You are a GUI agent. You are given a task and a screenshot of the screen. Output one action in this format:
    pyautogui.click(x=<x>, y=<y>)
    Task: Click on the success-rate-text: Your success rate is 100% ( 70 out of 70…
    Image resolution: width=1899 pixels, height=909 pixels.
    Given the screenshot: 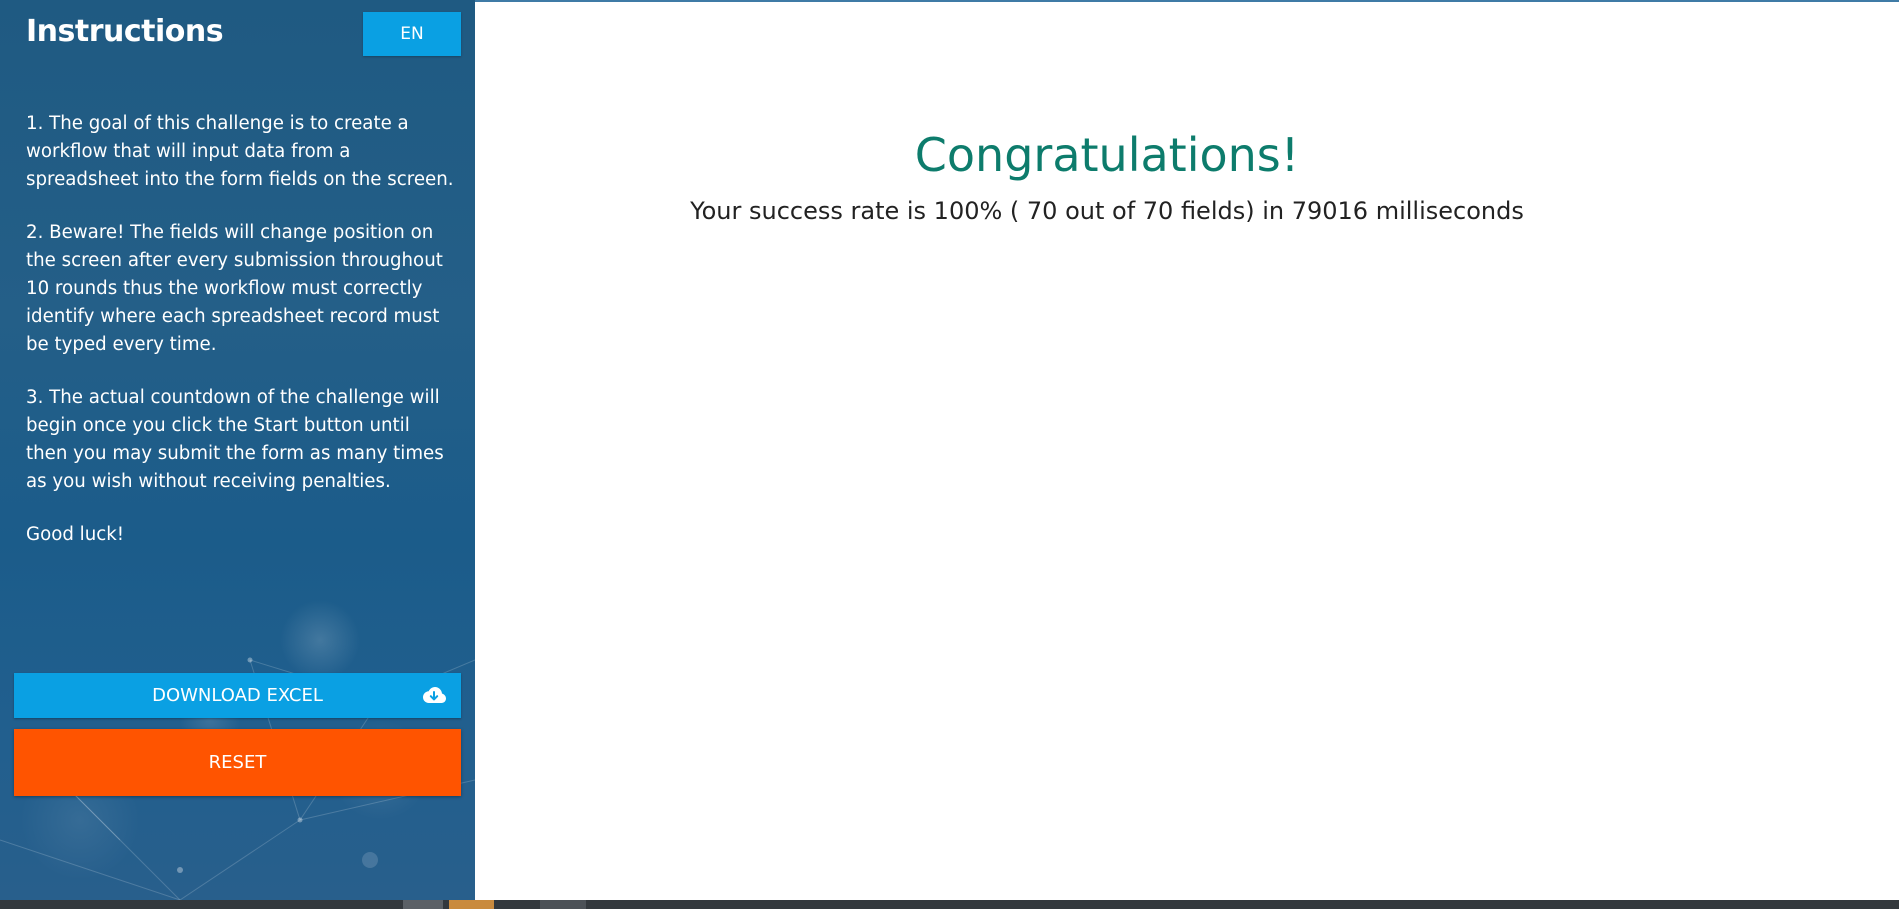 What is the action you would take?
    pyautogui.click(x=1107, y=211)
    